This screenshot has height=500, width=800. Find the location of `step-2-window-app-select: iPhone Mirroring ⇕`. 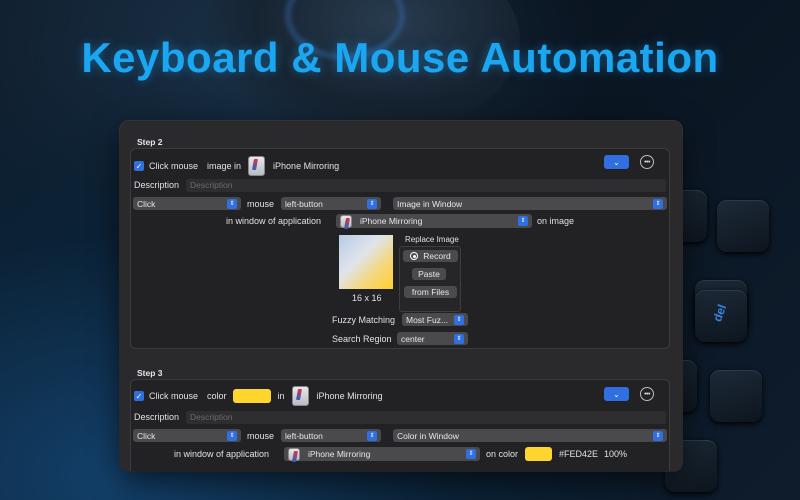

step-2-window-app-select: iPhone Mirroring ⇕ is located at coordinates (434, 221).